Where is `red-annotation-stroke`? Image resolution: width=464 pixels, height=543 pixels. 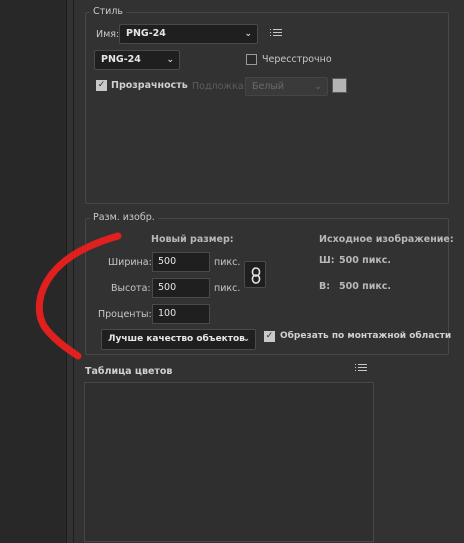 red-annotation-stroke is located at coordinates (78, 296).